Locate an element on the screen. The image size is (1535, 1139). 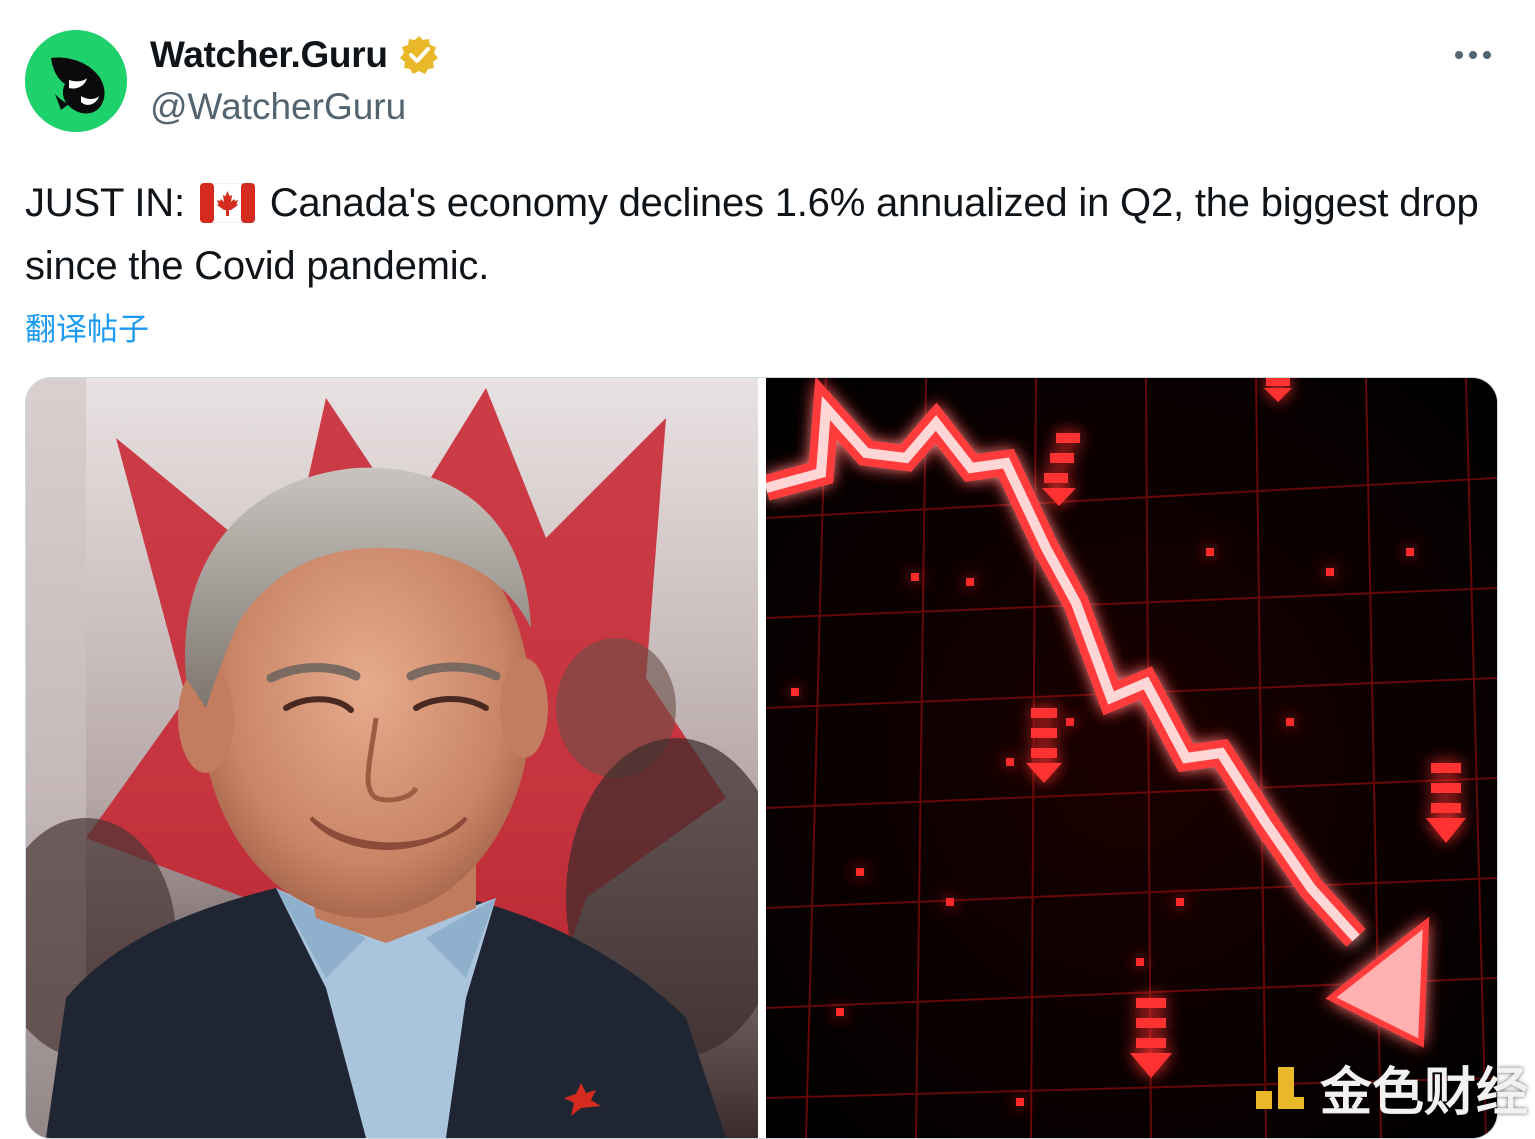
jinse-logo-icon is located at coordinates (1280, 1087).